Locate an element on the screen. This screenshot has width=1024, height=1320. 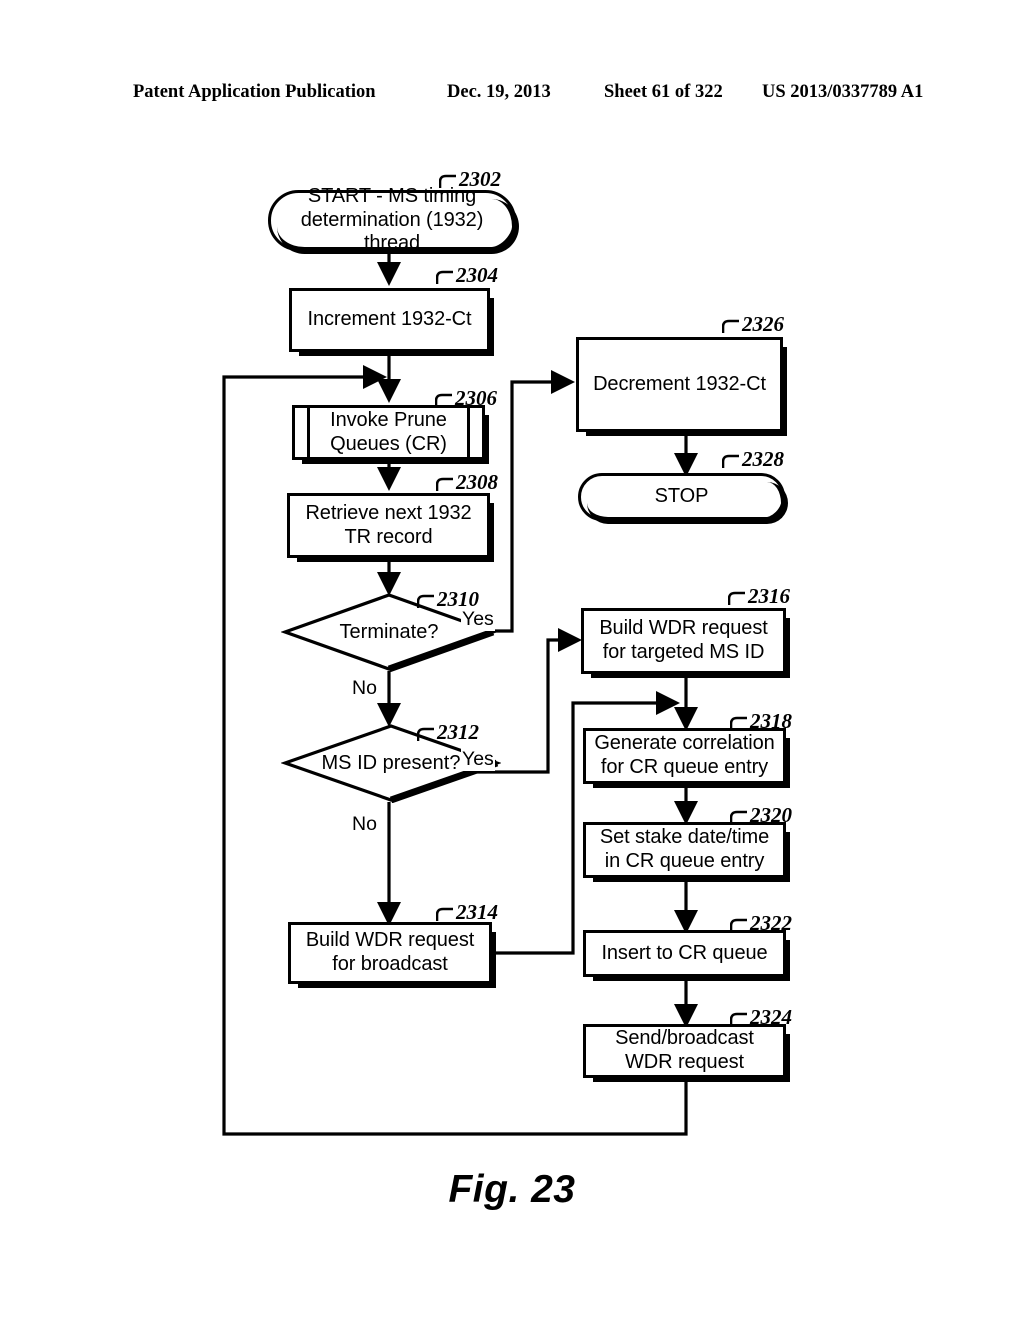
node-decrement-1932ct-label: Decrement 1932-Ct is located at coordinates (679, 383).